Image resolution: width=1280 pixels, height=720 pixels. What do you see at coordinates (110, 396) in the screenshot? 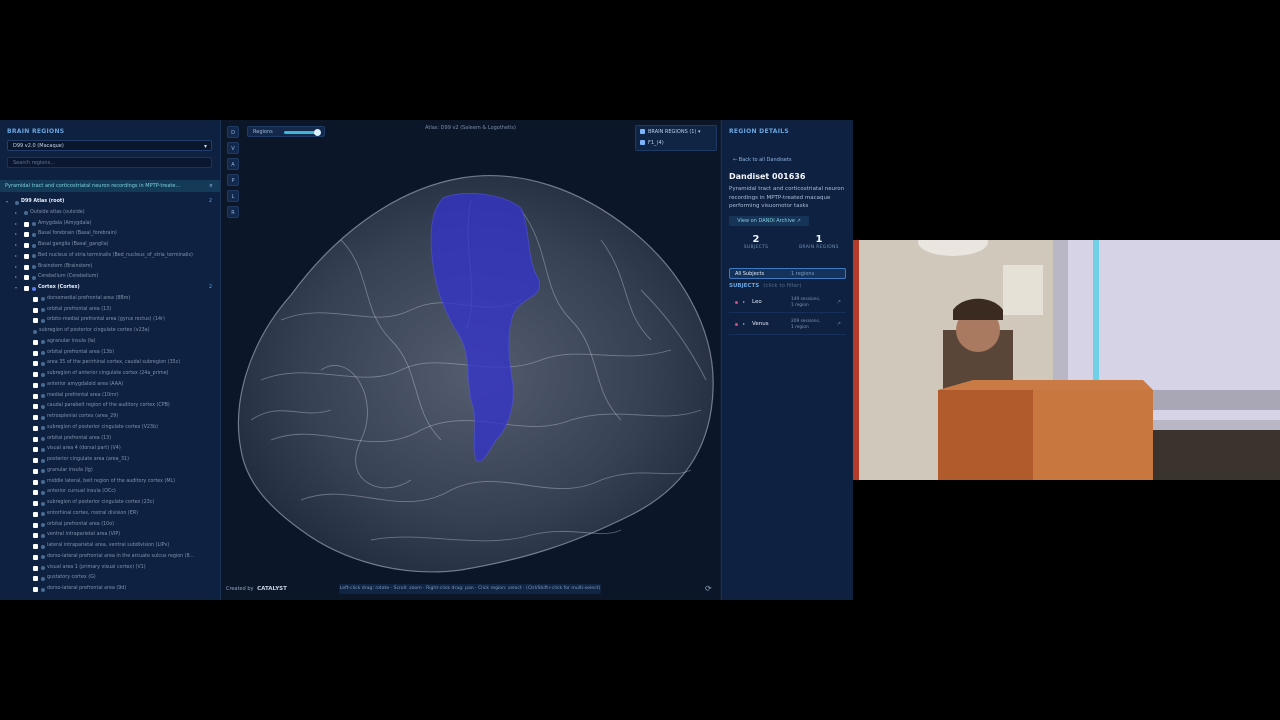
I see `tree-row: medial prefrontal area (10mr)` at bounding box center [110, 396].